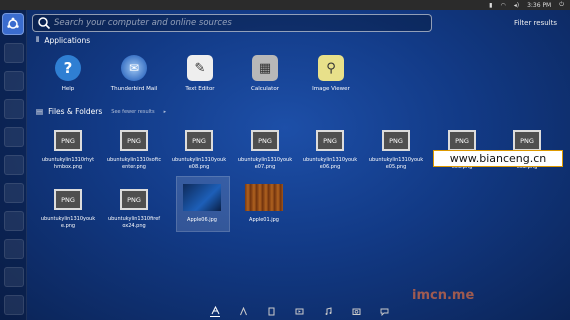  I want to click on app-image-viewer: ⚲ Image Viewer, so click(331, 73).